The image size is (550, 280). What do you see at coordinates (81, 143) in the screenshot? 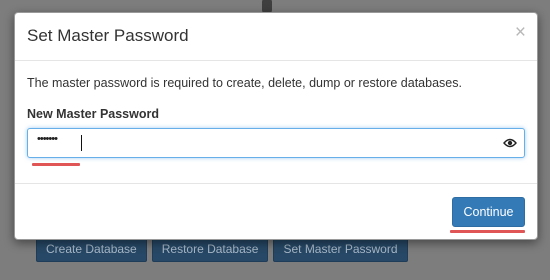
I see `text-caret` at bounding box center [81, 143].